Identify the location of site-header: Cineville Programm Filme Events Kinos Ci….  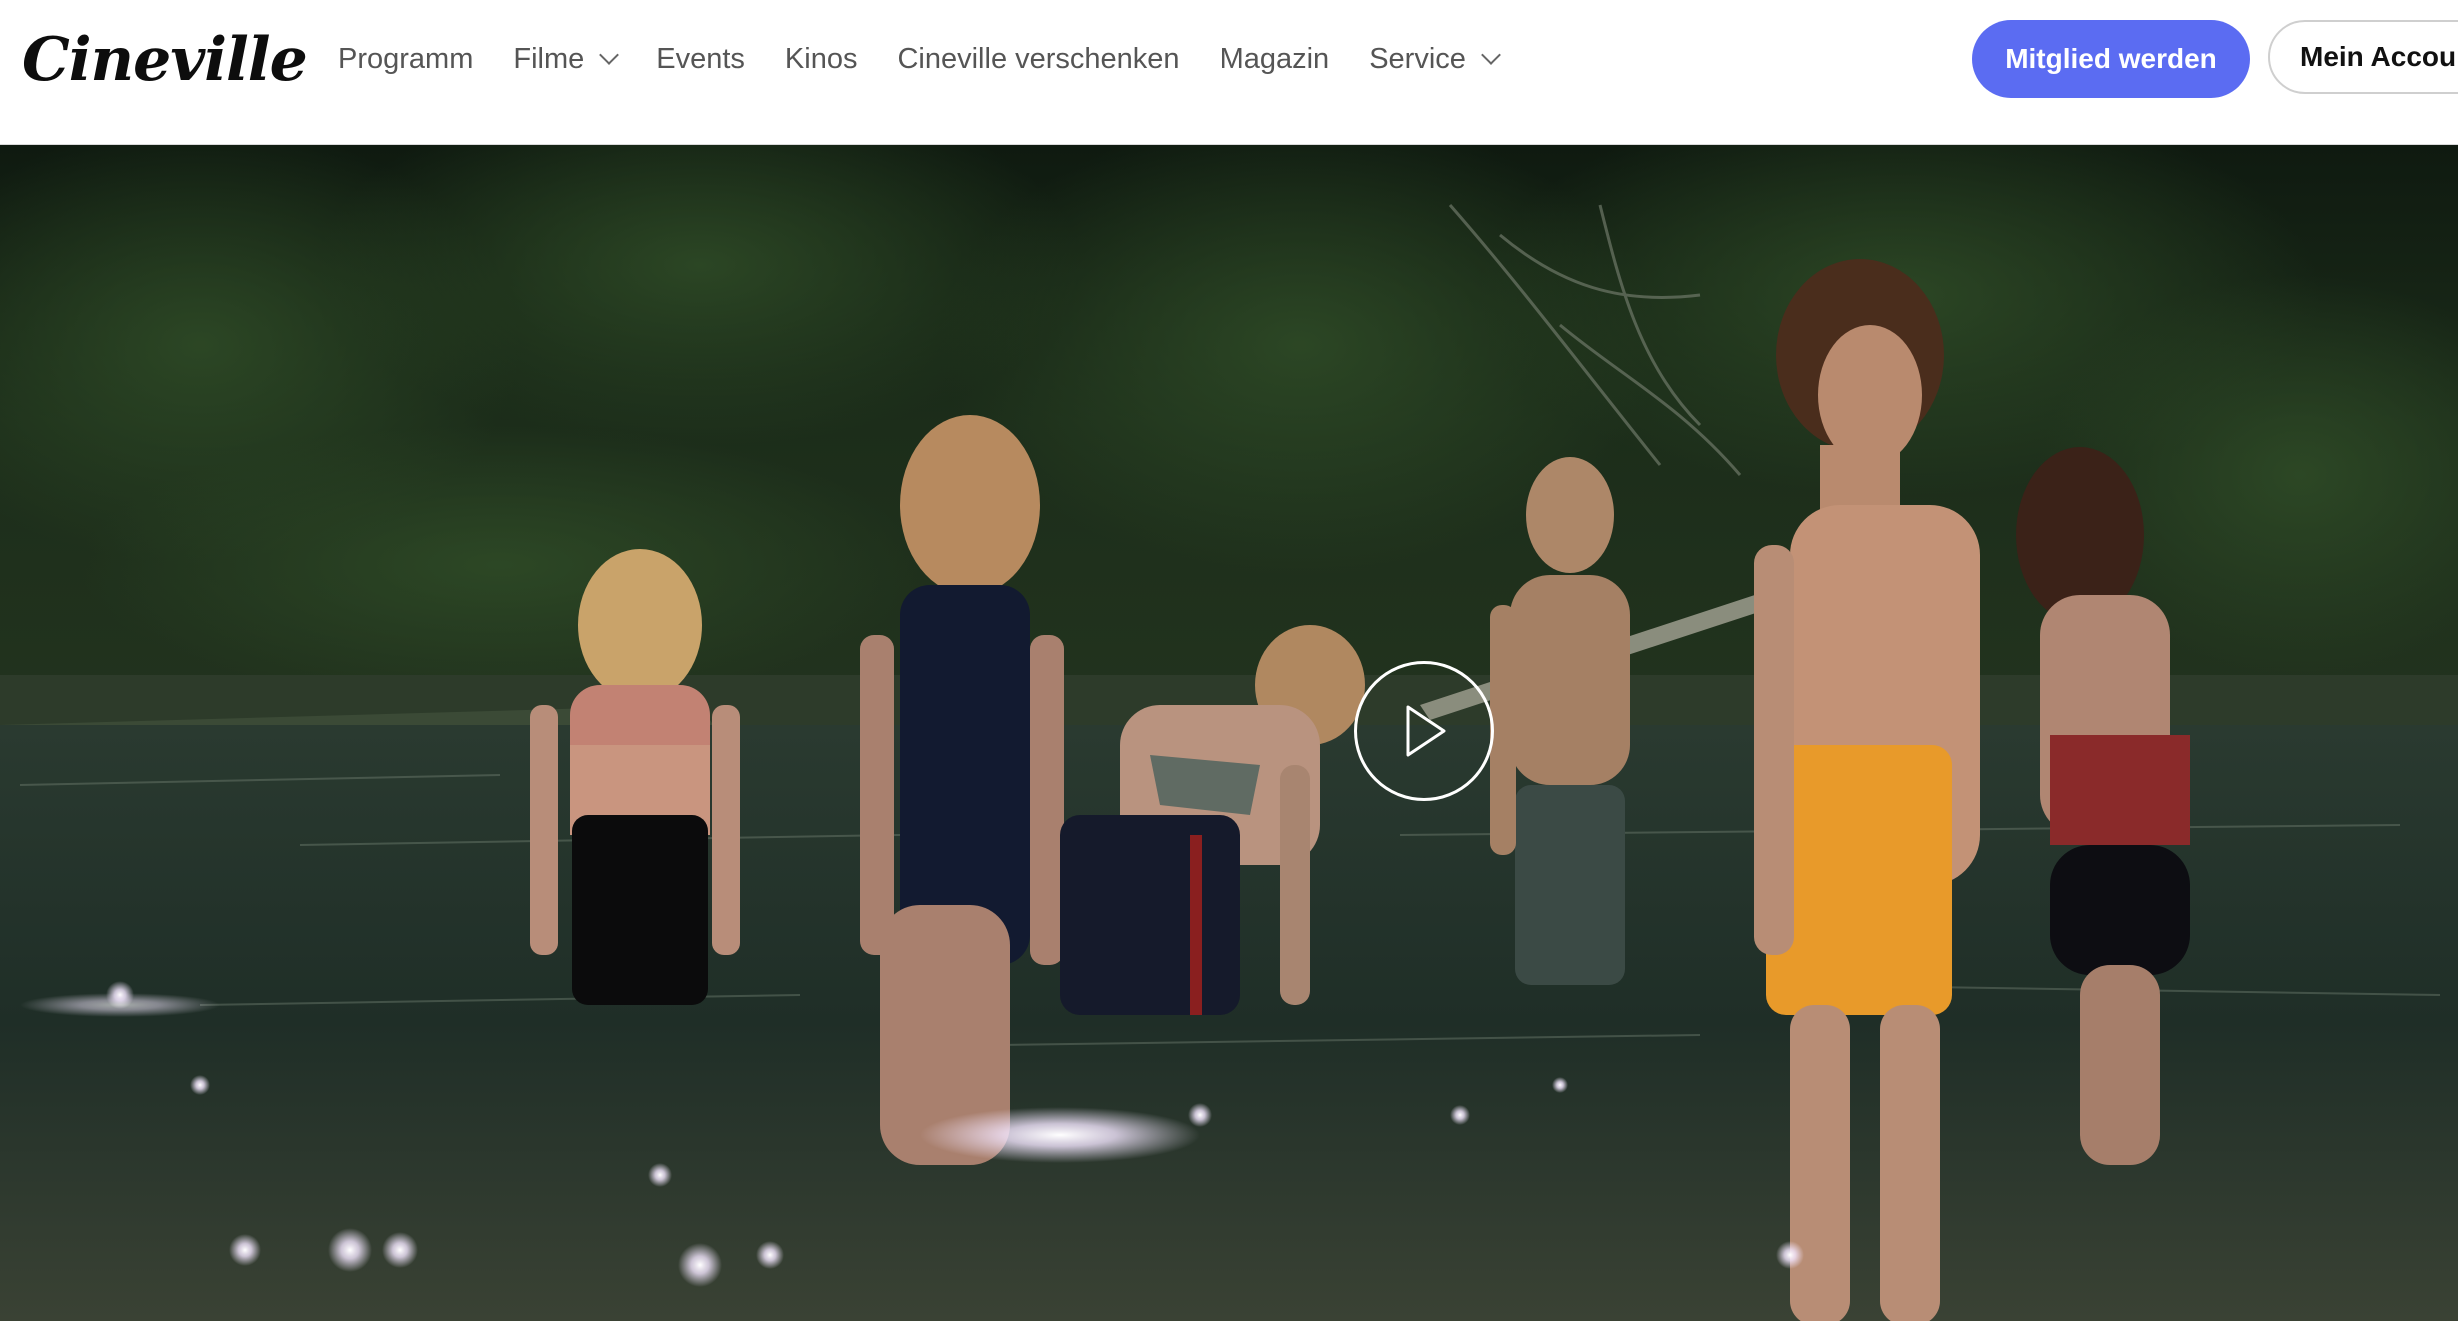
(1229, 72).